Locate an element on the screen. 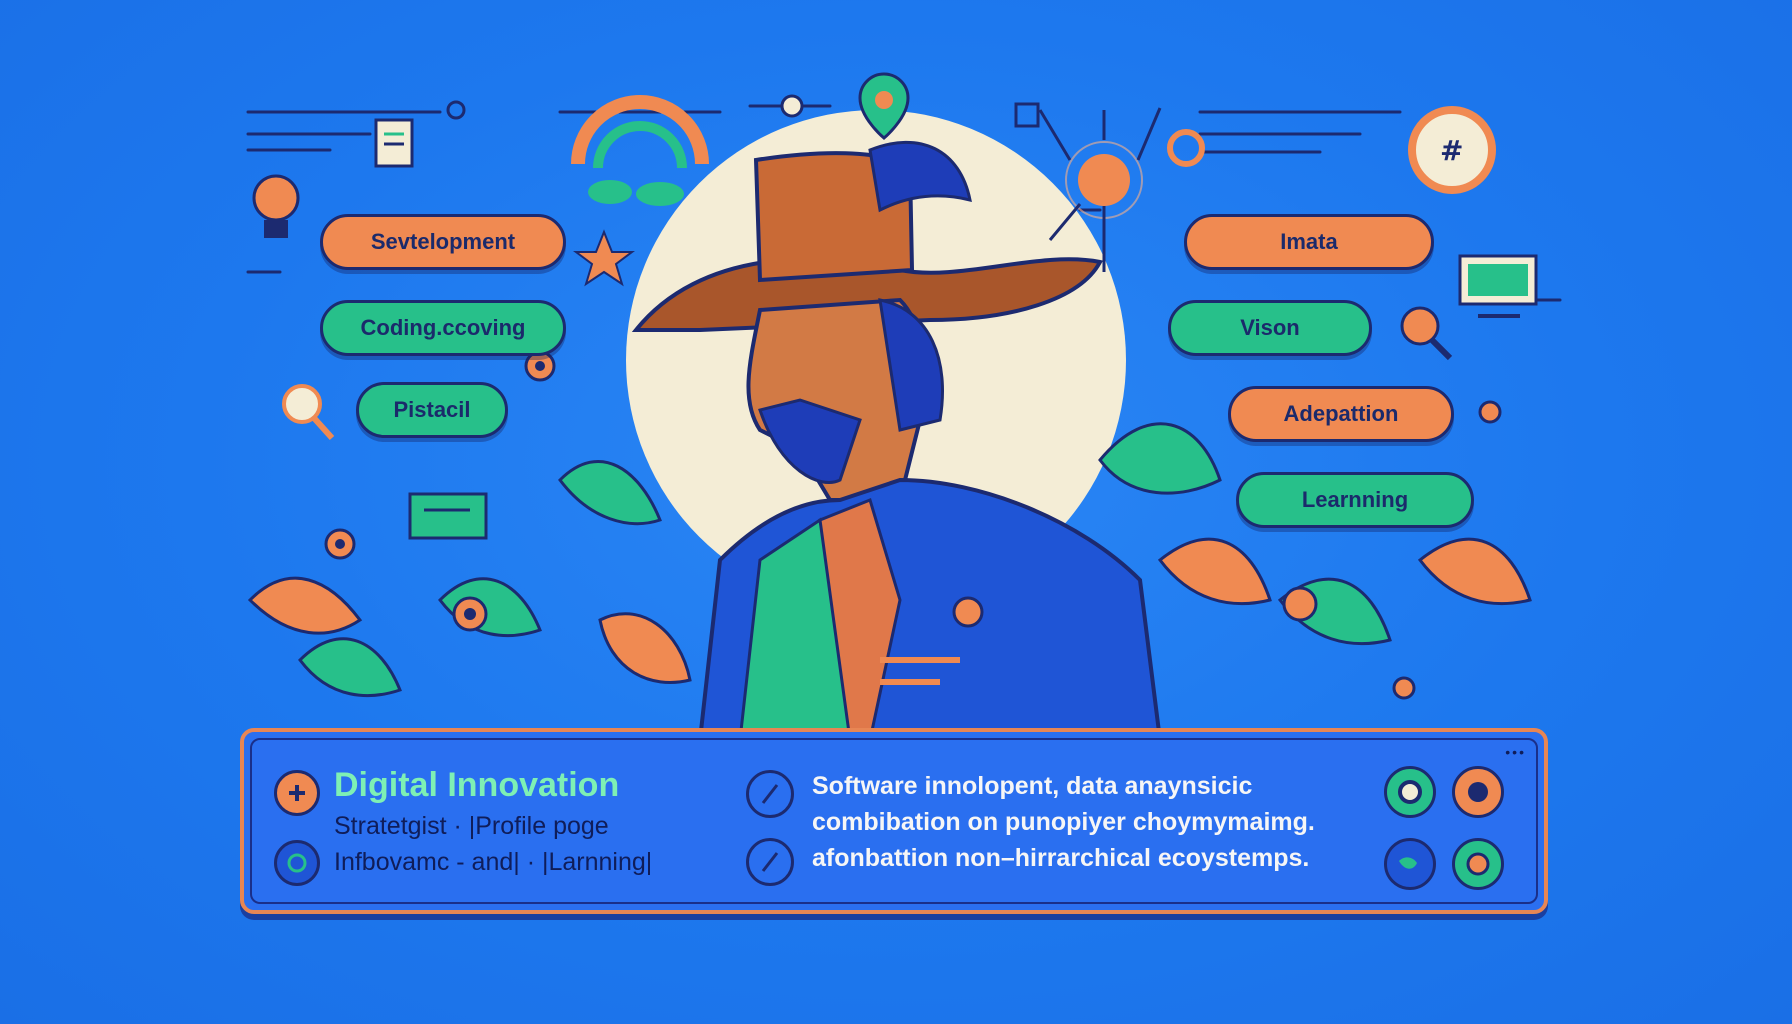 The width and height of the screenshot is (1792, 1024). profile-subtitle-2: Infbovamc - and| · |Larnning| is located at coordinates (493, 862).